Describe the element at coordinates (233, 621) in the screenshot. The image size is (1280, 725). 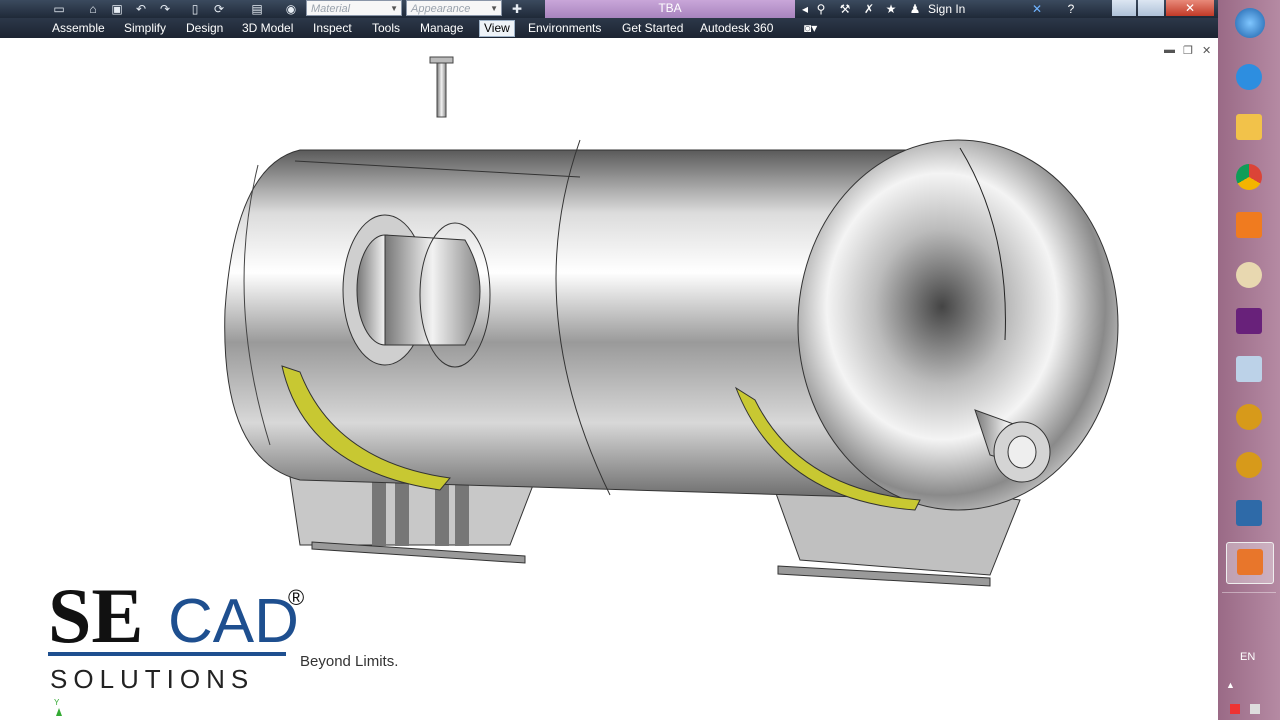
I see `logo-cad: CAD` at that location.